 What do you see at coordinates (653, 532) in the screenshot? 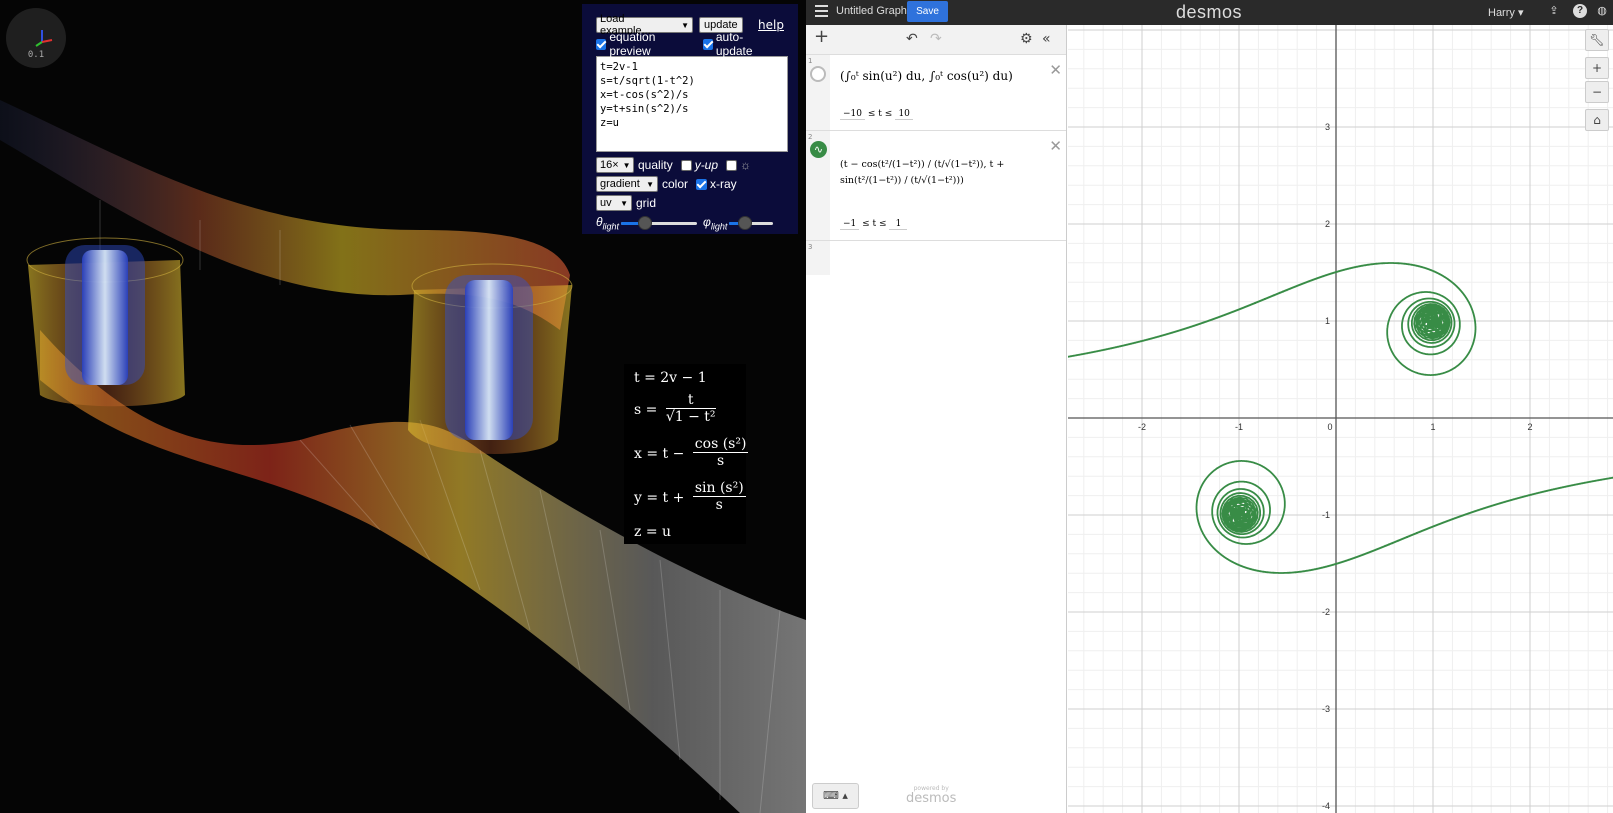
I see `preview-z-line: z = u` at bounding box center [653, 532].